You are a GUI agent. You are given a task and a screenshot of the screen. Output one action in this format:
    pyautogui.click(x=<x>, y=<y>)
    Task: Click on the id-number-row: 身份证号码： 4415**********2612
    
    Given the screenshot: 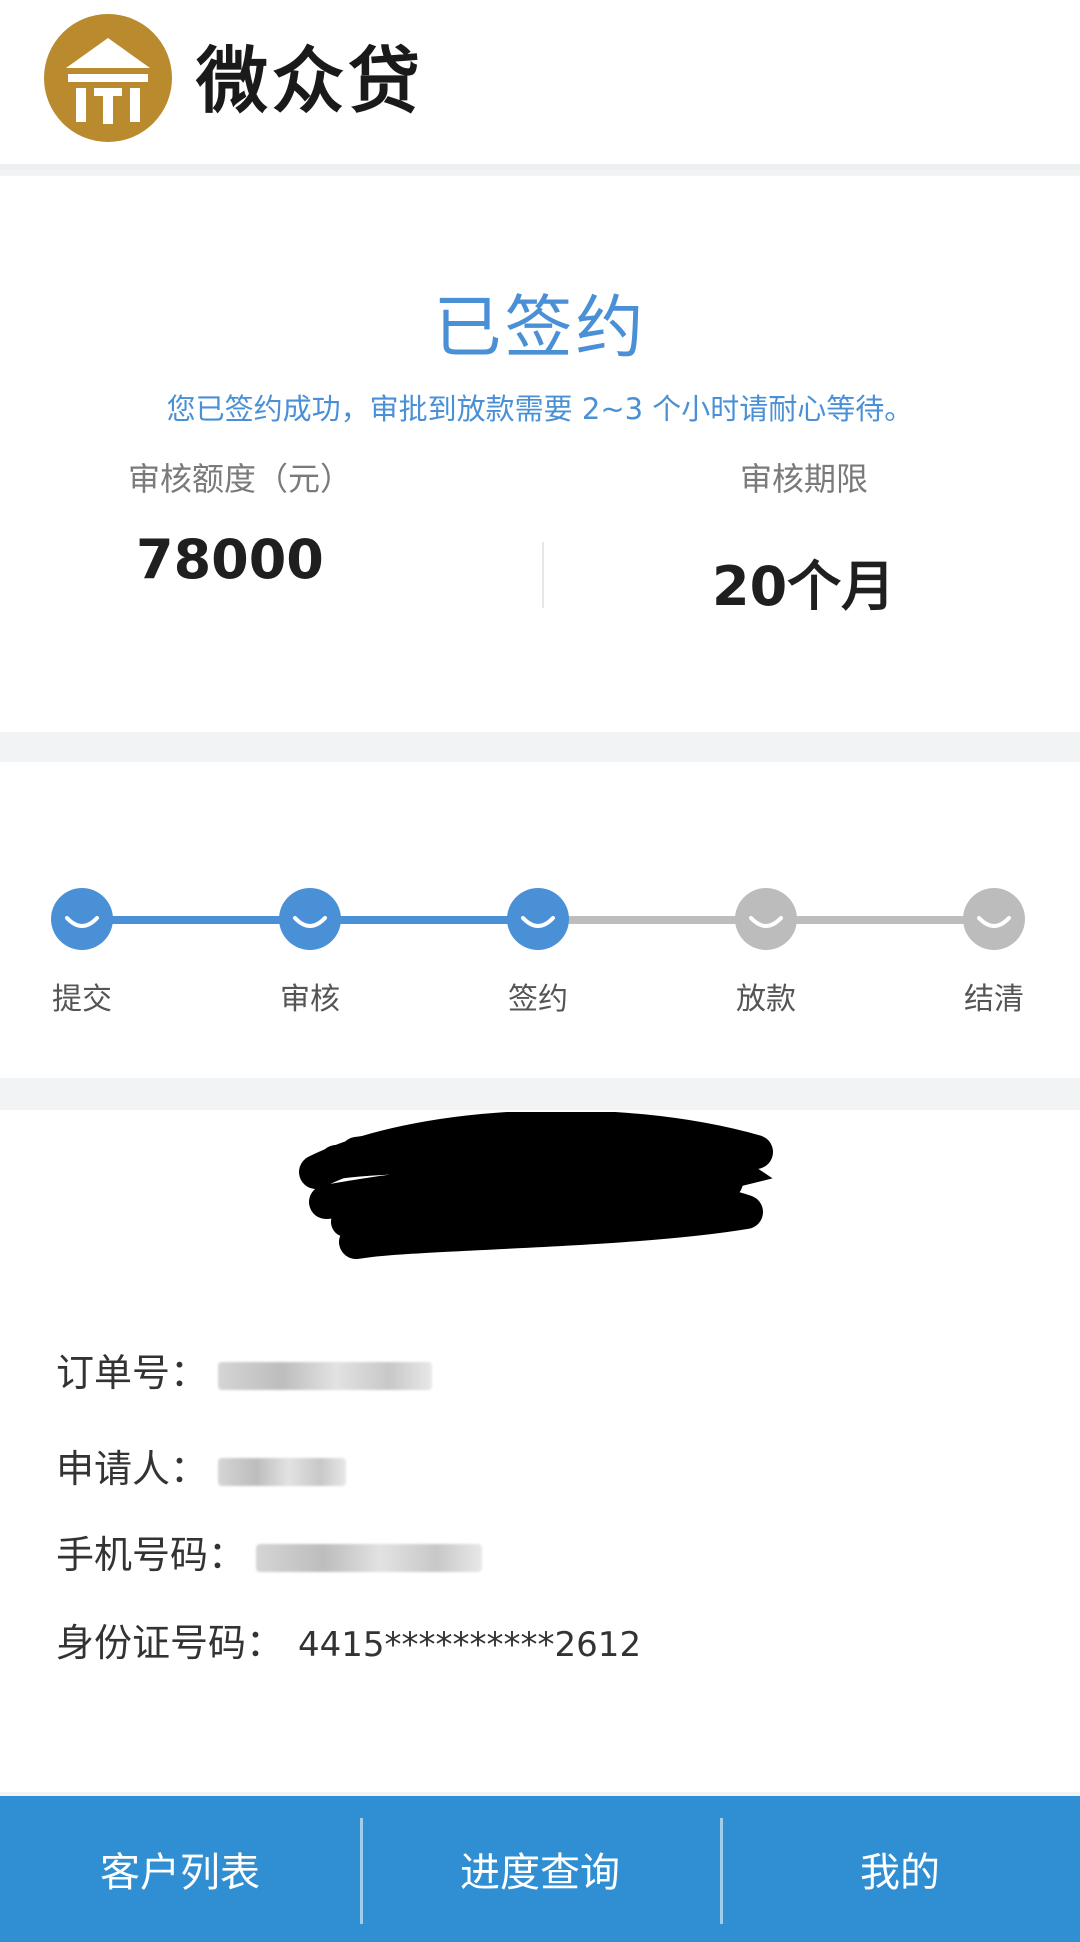 What is the action you would take?
    pyautogui.click(x=348, y=1639)
    